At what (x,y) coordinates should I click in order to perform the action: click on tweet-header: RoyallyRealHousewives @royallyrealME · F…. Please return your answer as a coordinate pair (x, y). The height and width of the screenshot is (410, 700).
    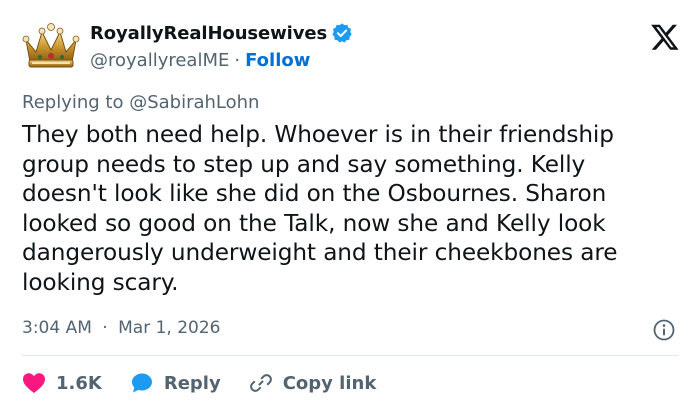
    Looking at the image, I should click on (350, 44).